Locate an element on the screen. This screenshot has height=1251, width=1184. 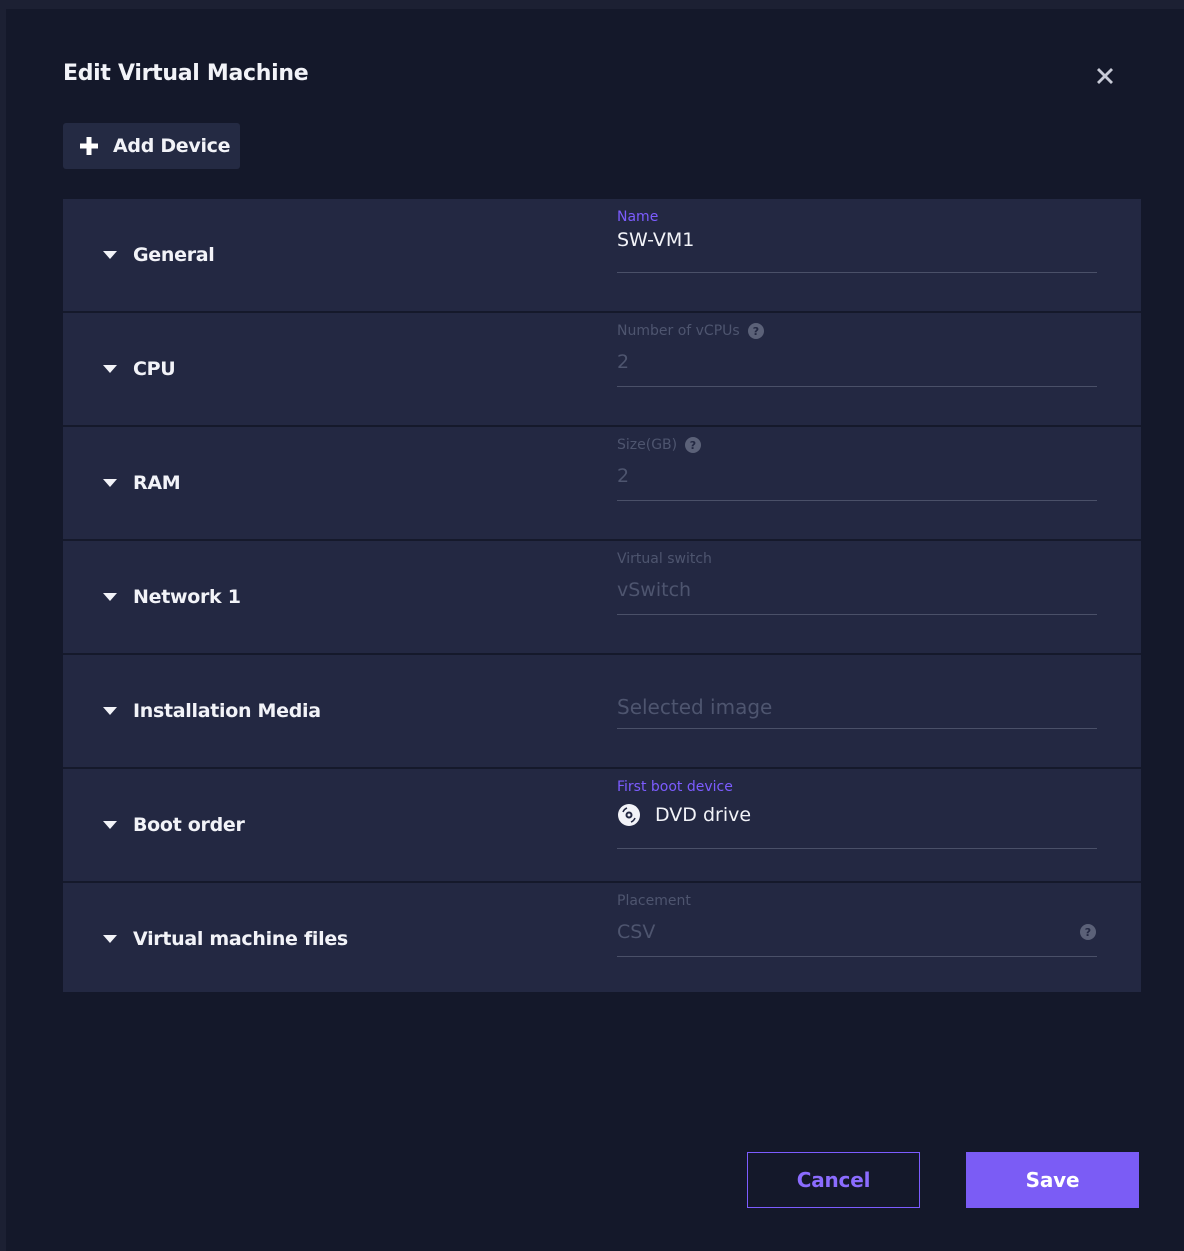
section-title: Virtual machine files is located at coordinates (240, 939).